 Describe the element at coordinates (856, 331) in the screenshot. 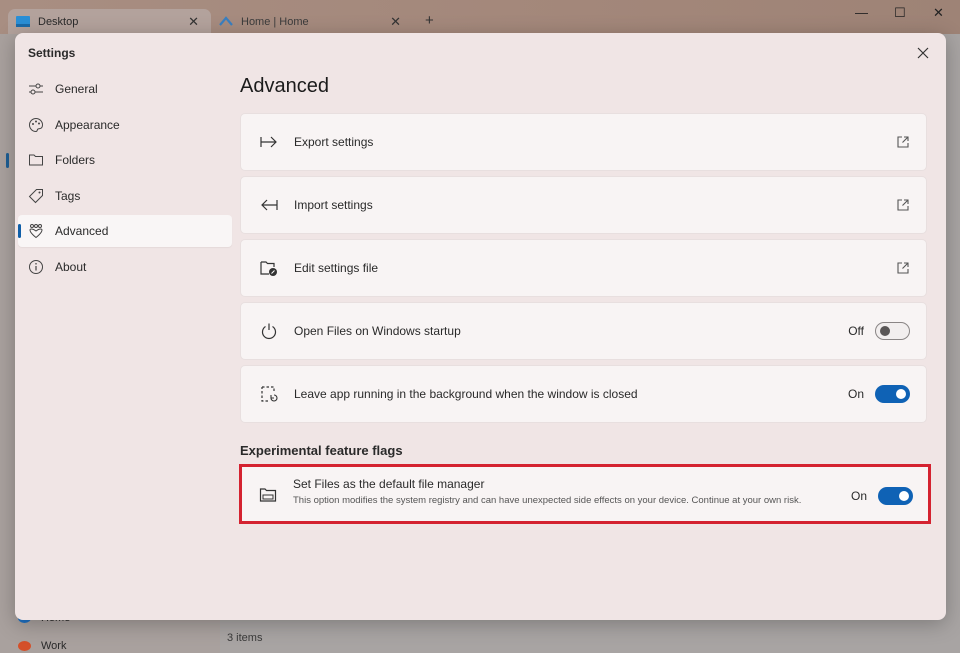

I see `toggle-state-label: Off` at that location.